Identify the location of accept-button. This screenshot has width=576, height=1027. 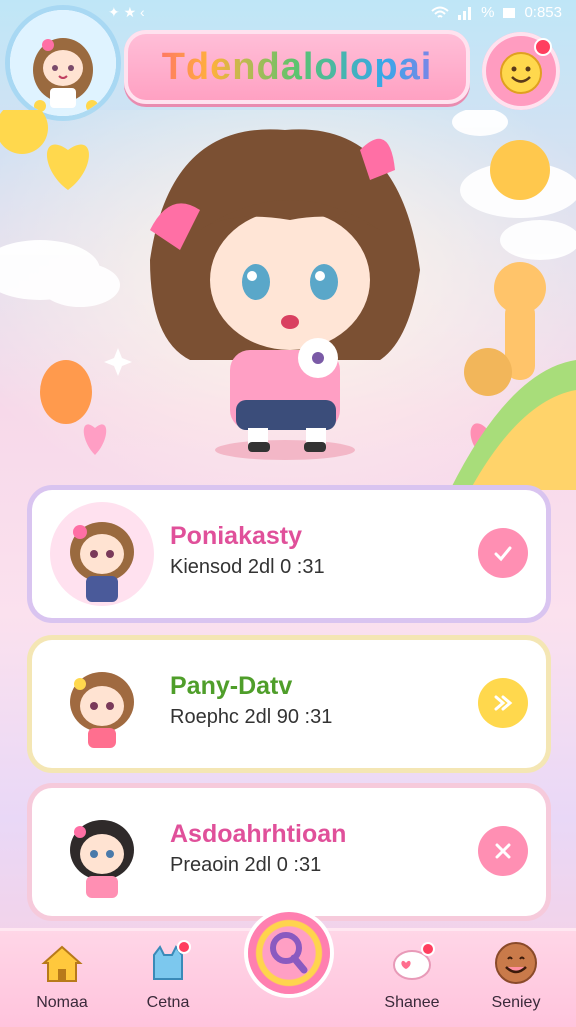
(503, 553).